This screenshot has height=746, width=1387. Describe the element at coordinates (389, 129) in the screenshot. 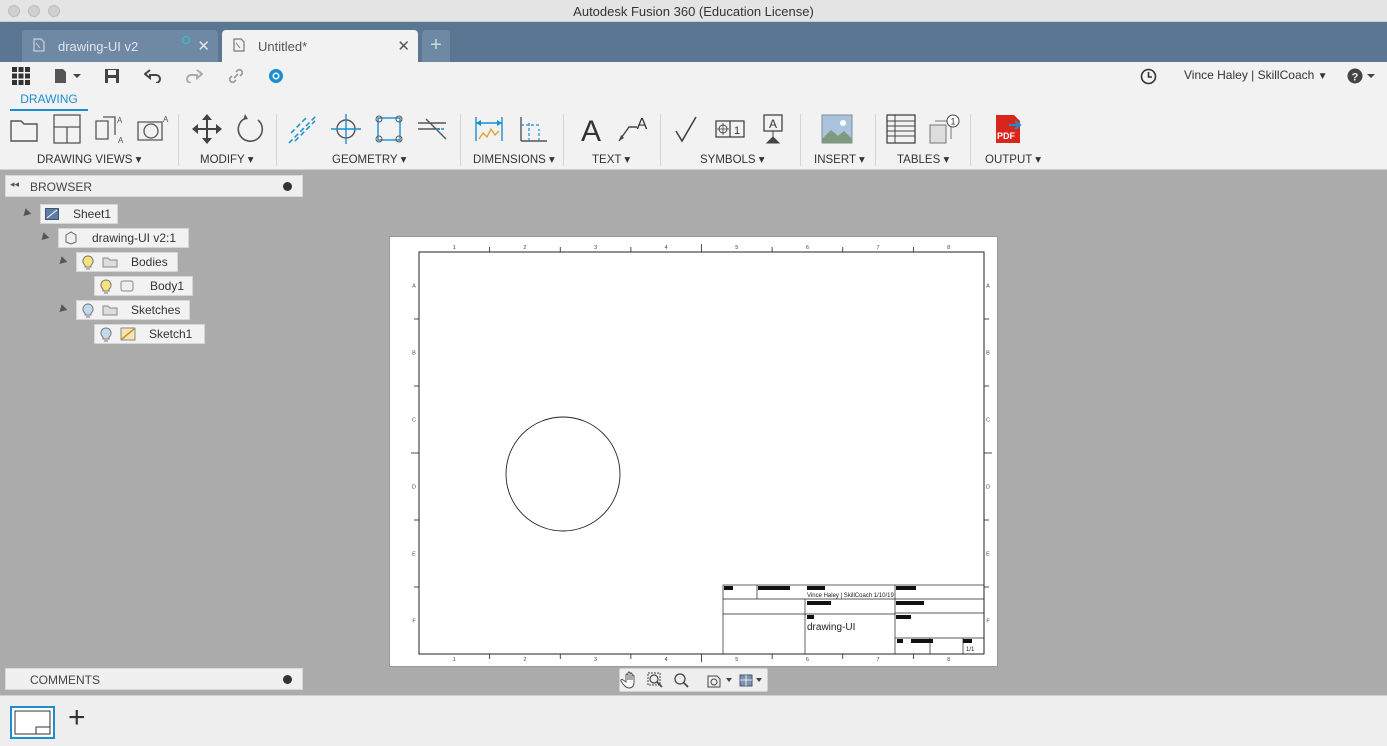

I see `center-mark-pattern-icon` at that location.